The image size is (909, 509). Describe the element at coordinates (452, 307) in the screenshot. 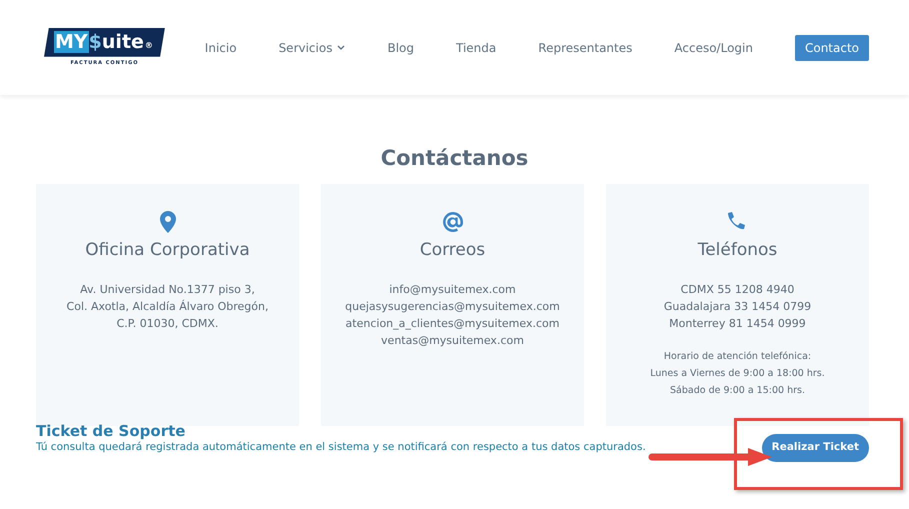

I see `card-text: quejasysugerencias@mysuitemex.com` at that location.